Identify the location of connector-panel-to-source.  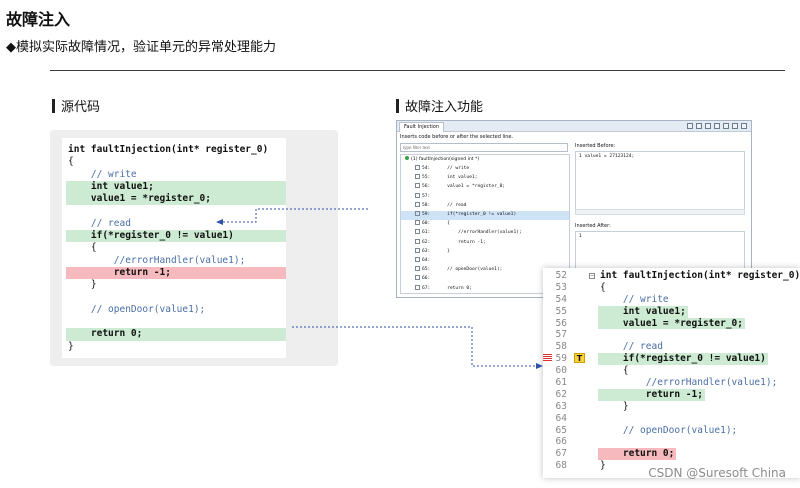
(295, 215).